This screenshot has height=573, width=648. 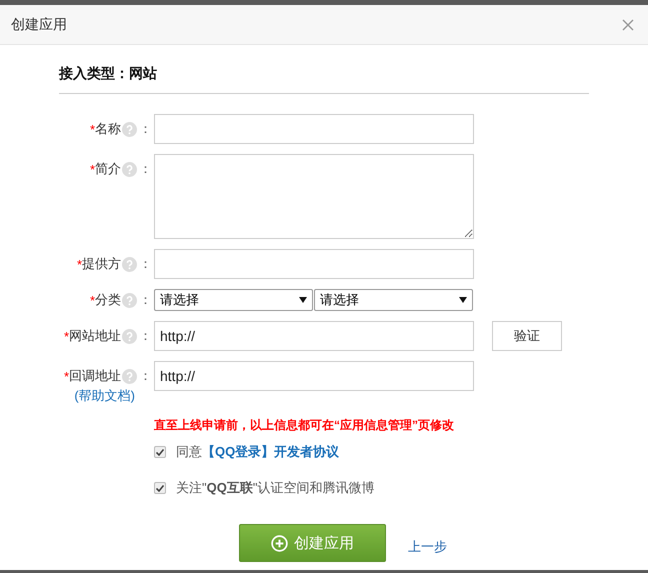 What do you see at coordinates (628, 24) in the screenshot?
I see `close-icon` at bounding box center [628, 24].